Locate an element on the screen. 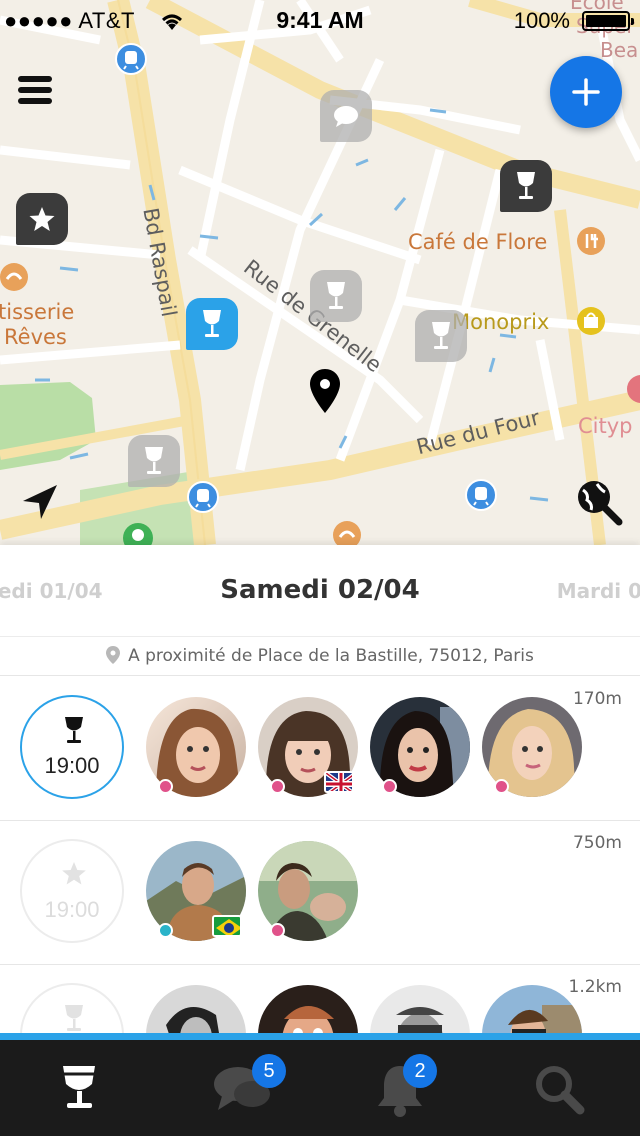 The width and height of the screenshot is (640, 1136). menu-button is located at coordinates (35, 91).